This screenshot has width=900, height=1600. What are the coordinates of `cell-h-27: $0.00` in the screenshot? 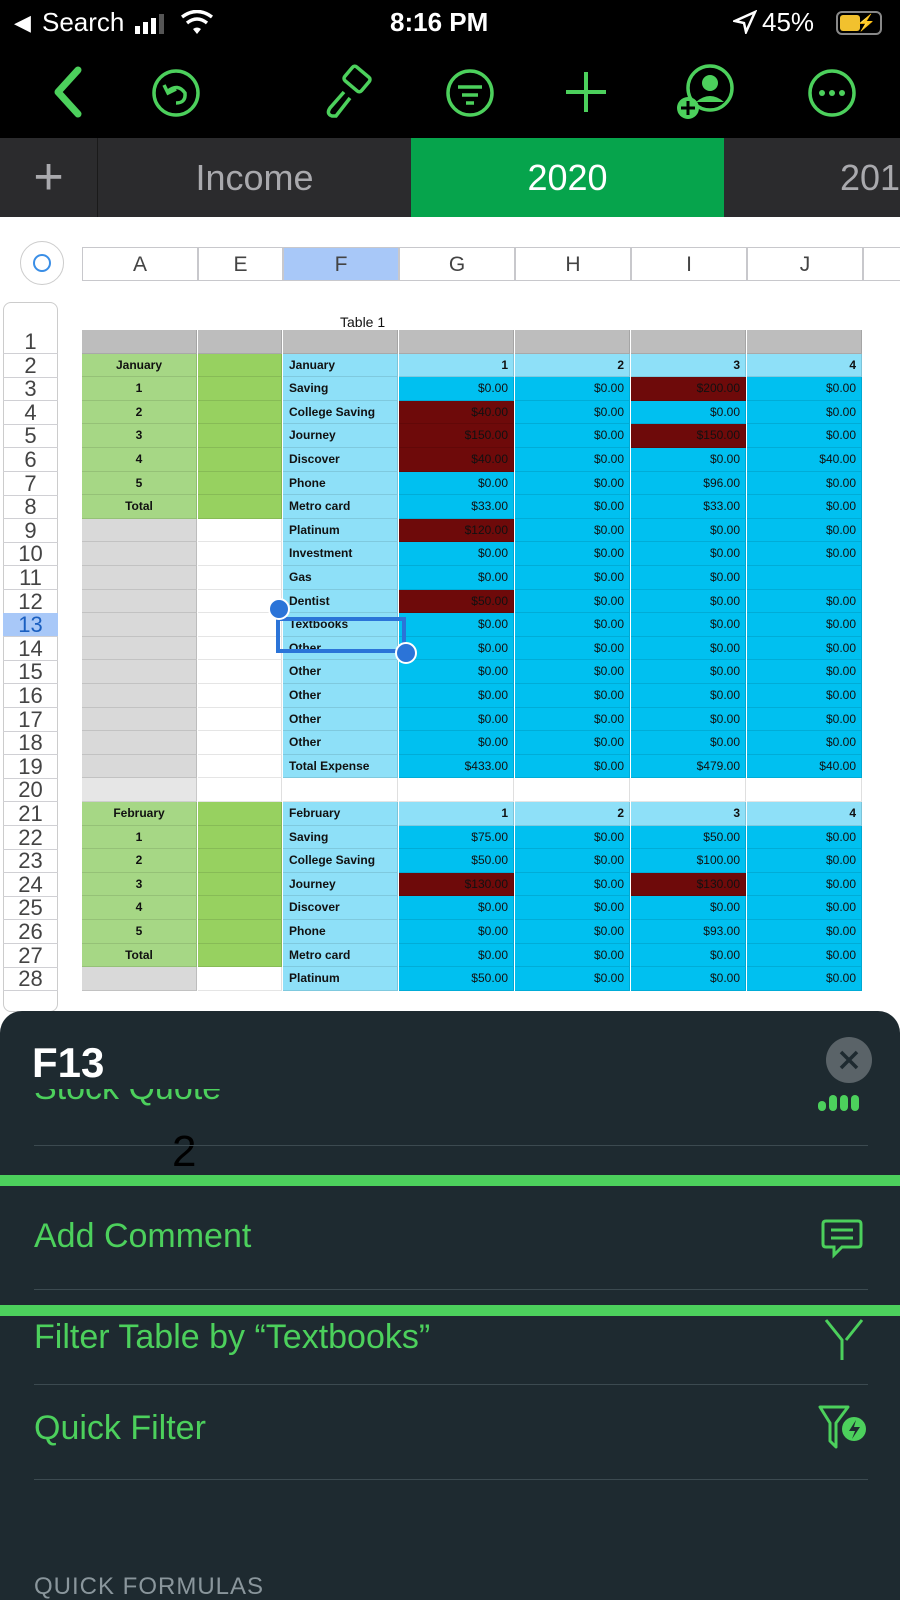 It's located at (572, 955).